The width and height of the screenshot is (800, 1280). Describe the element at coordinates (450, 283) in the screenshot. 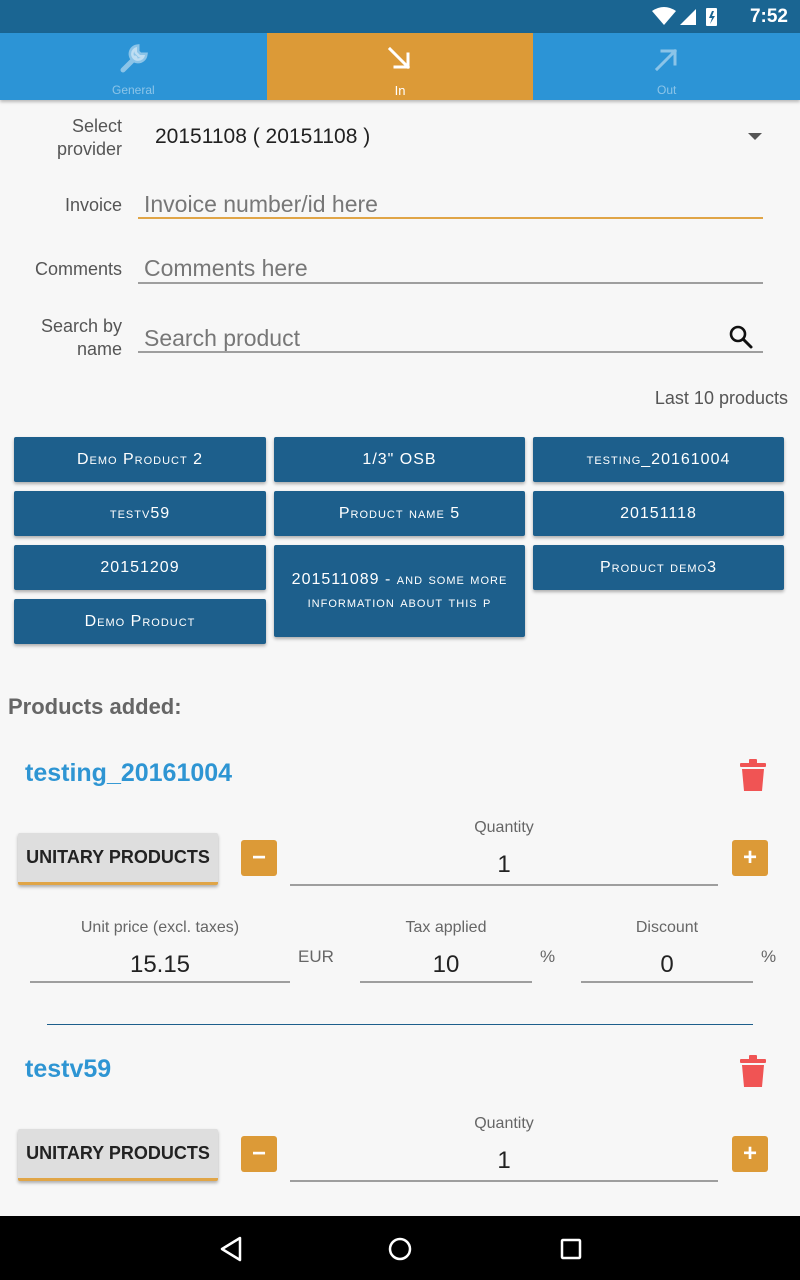

I see `comments-underline` at that location.